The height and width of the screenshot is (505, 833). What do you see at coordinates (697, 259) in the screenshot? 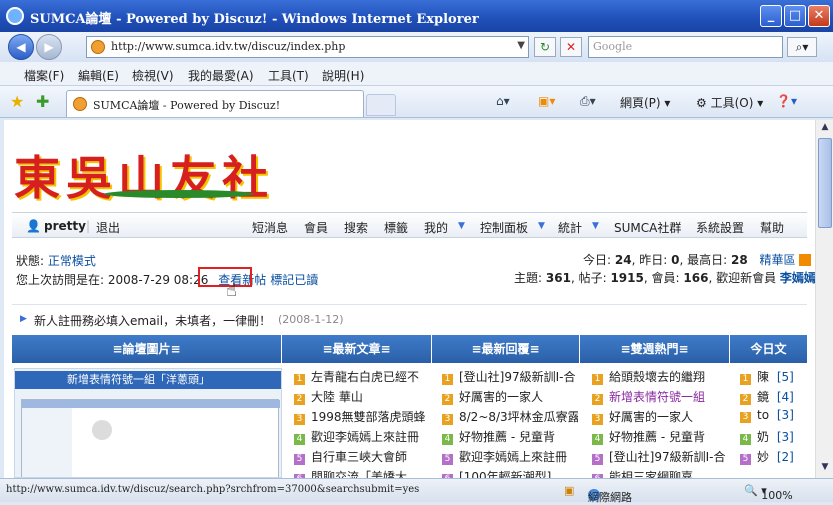
I see `today-stats: 今日: 24, 昨日: 0, 最高日: 28 精華區` at bounding box center [697, 259].